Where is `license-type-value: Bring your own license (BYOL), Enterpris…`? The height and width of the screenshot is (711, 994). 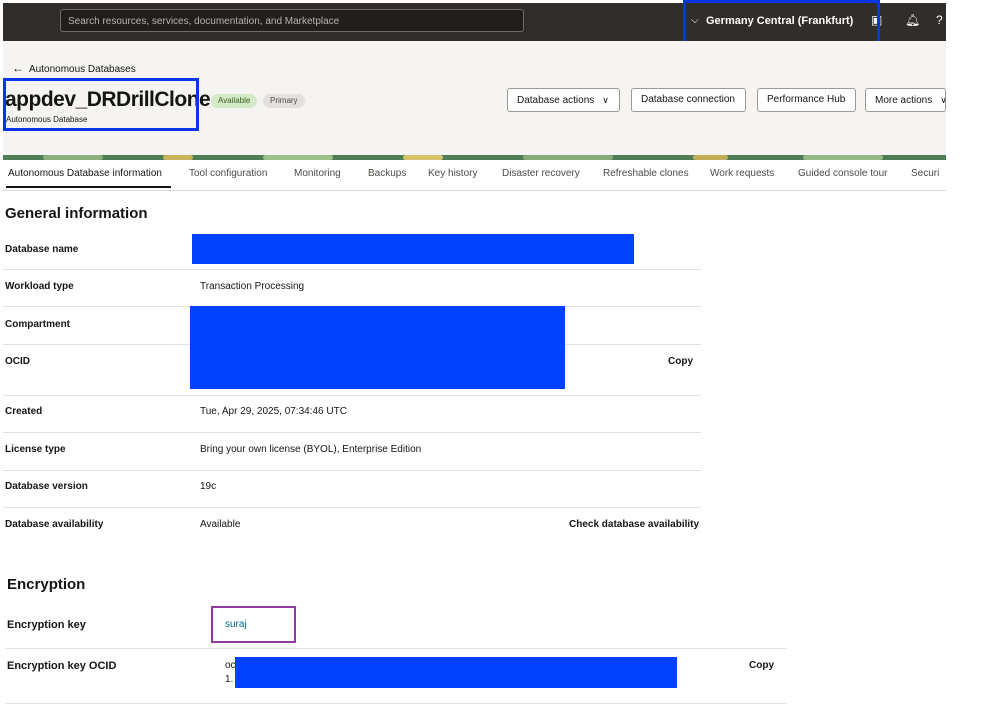 license-type-value: Bring your own license (BYOL), Enterpris… is located at coordinates (311, 449).